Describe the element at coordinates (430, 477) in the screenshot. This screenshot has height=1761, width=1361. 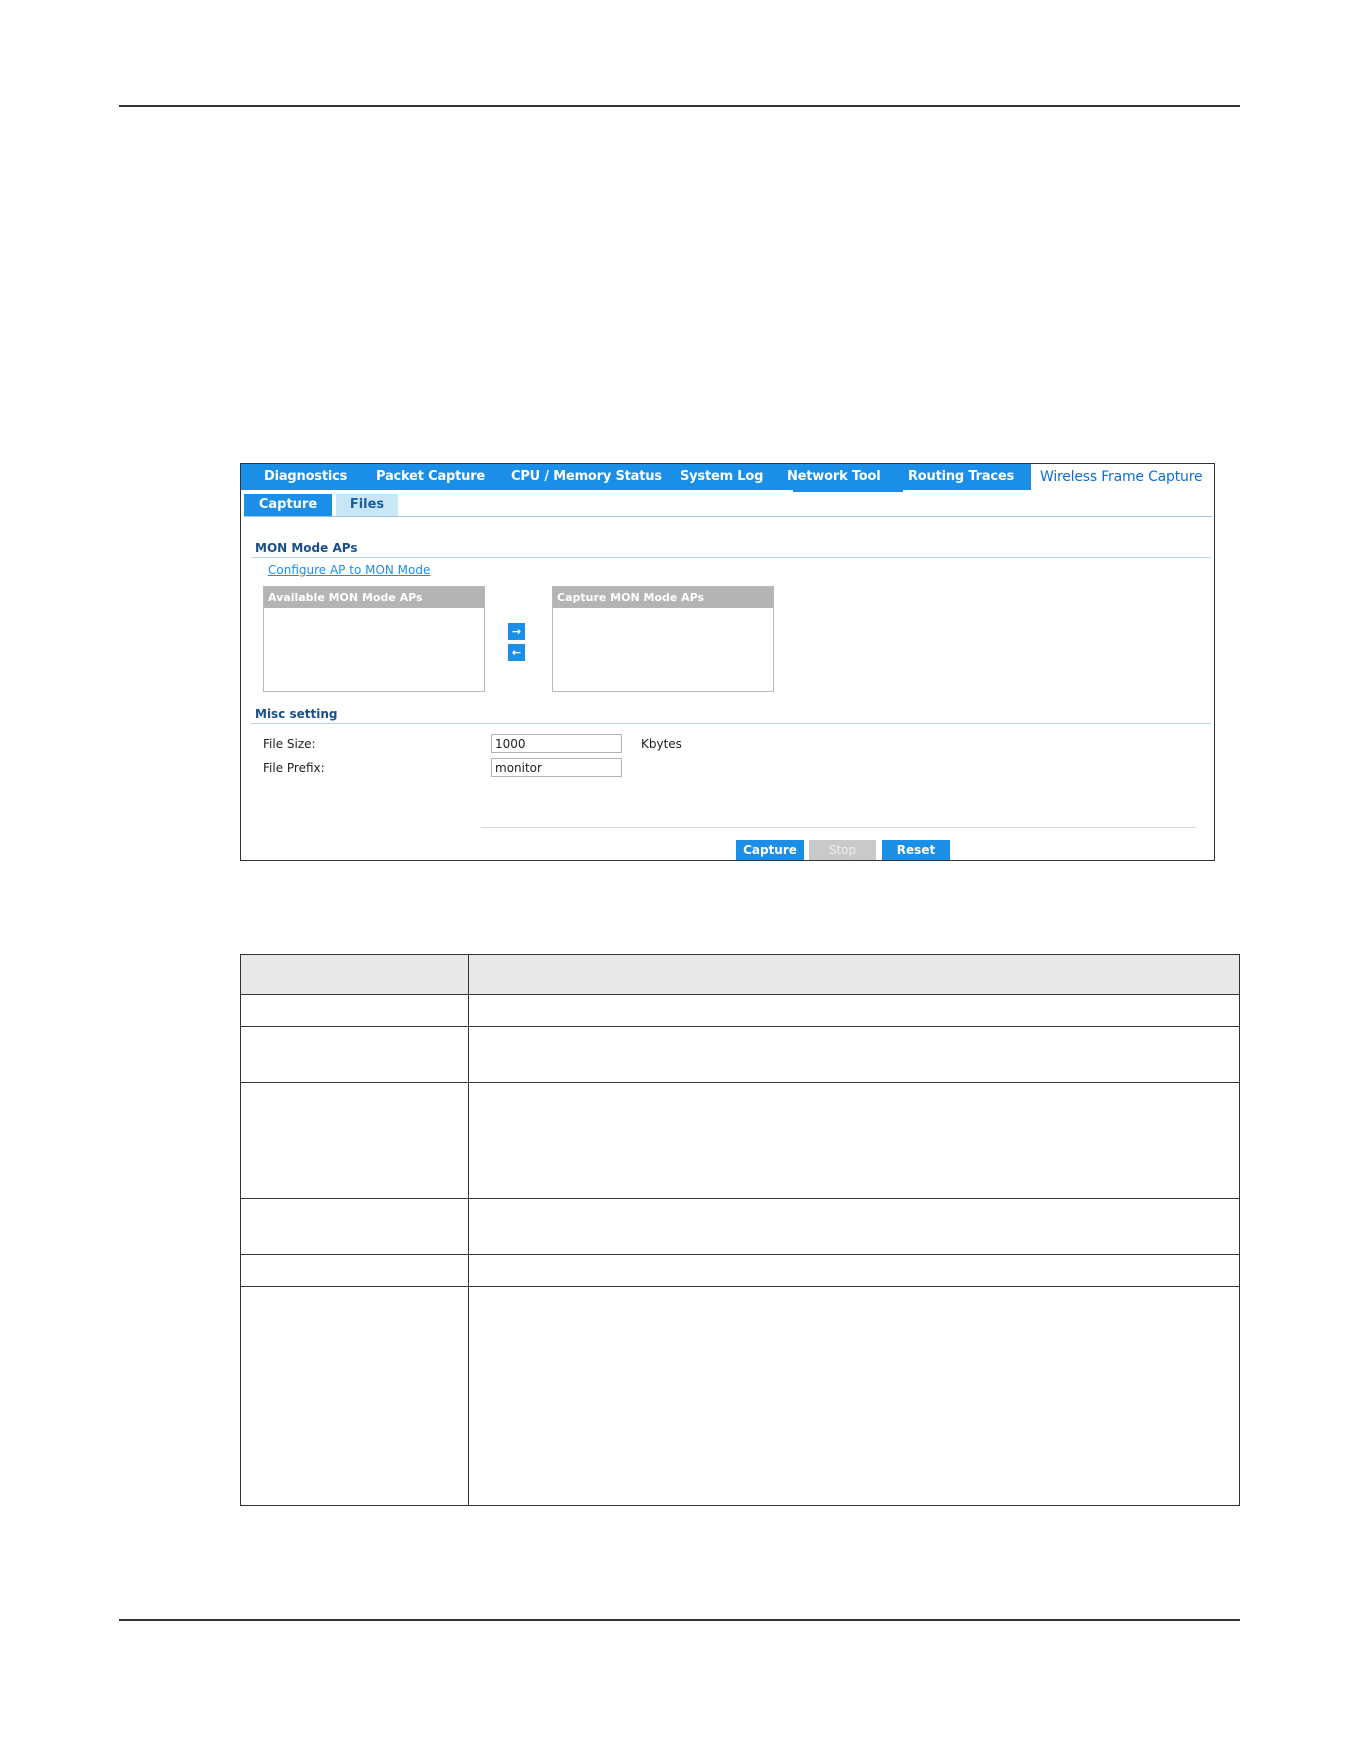
I see `tab-packet-capture: Packet Capture` at that location.